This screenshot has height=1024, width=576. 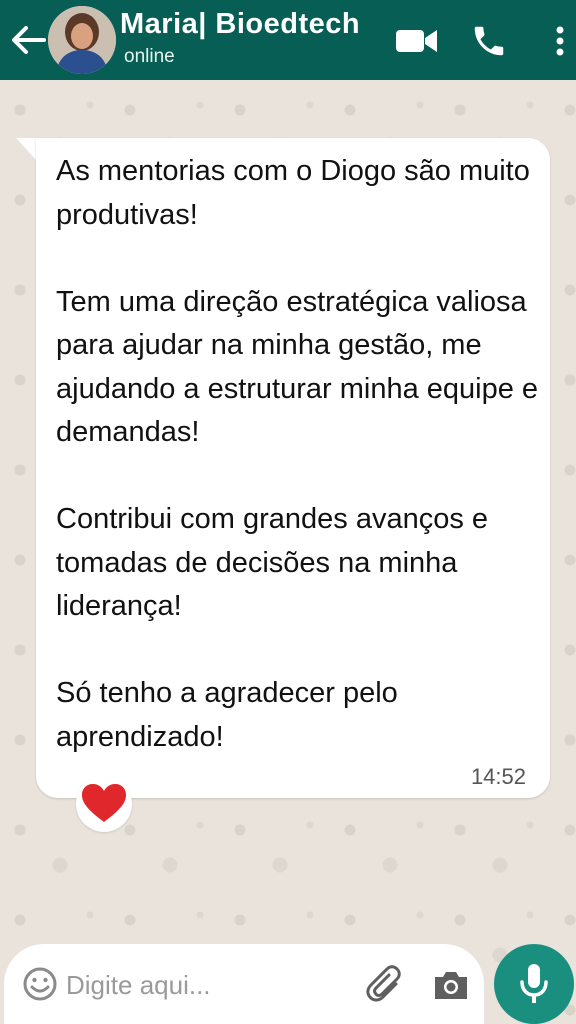 What do you see at coordinates (240, 24) in the screenshot?
I see `contact-name: Maria| Bioedtech` at bounding box center [240, 24].